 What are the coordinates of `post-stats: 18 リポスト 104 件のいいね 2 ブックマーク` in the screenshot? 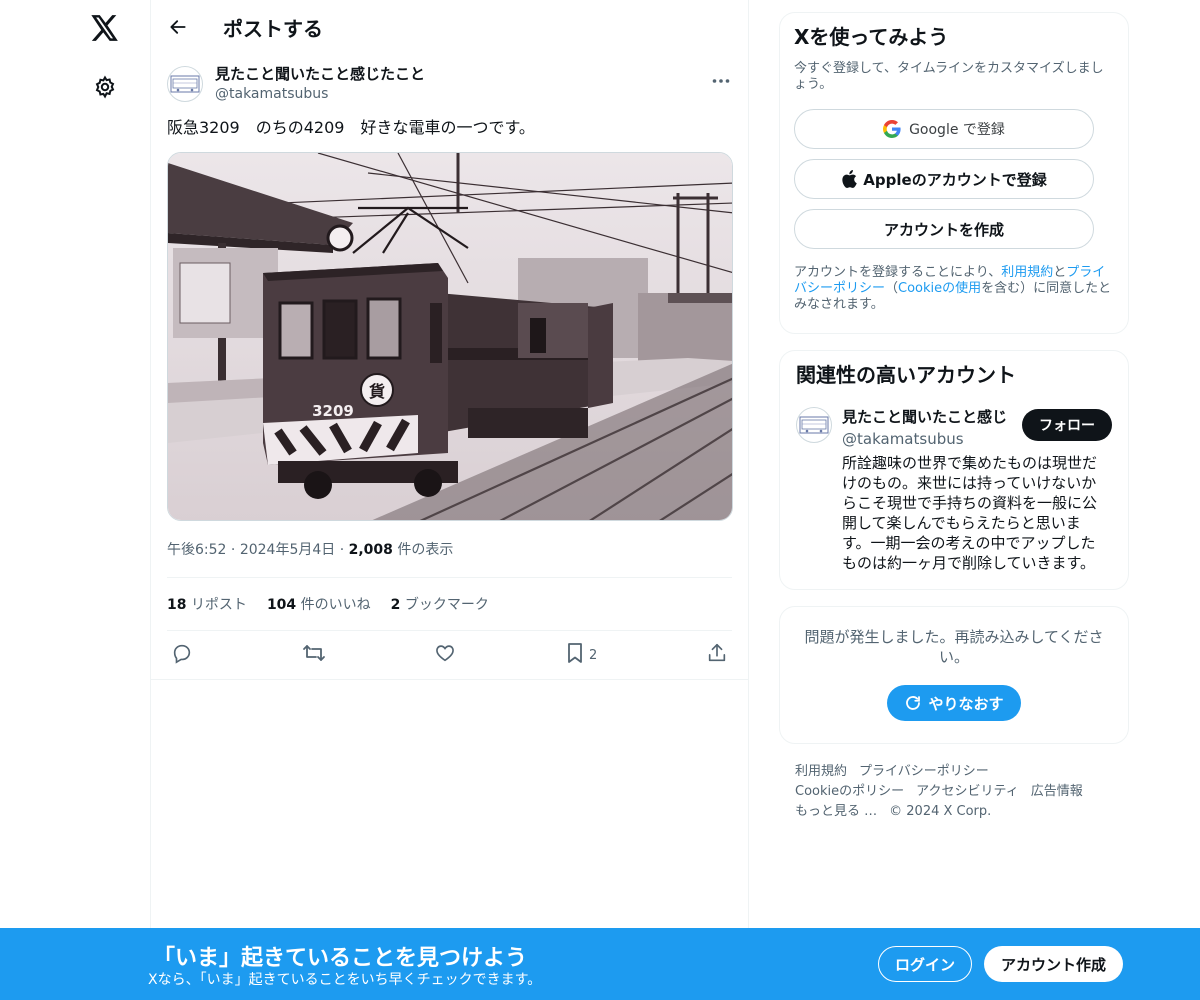 It's located at (449, 604).